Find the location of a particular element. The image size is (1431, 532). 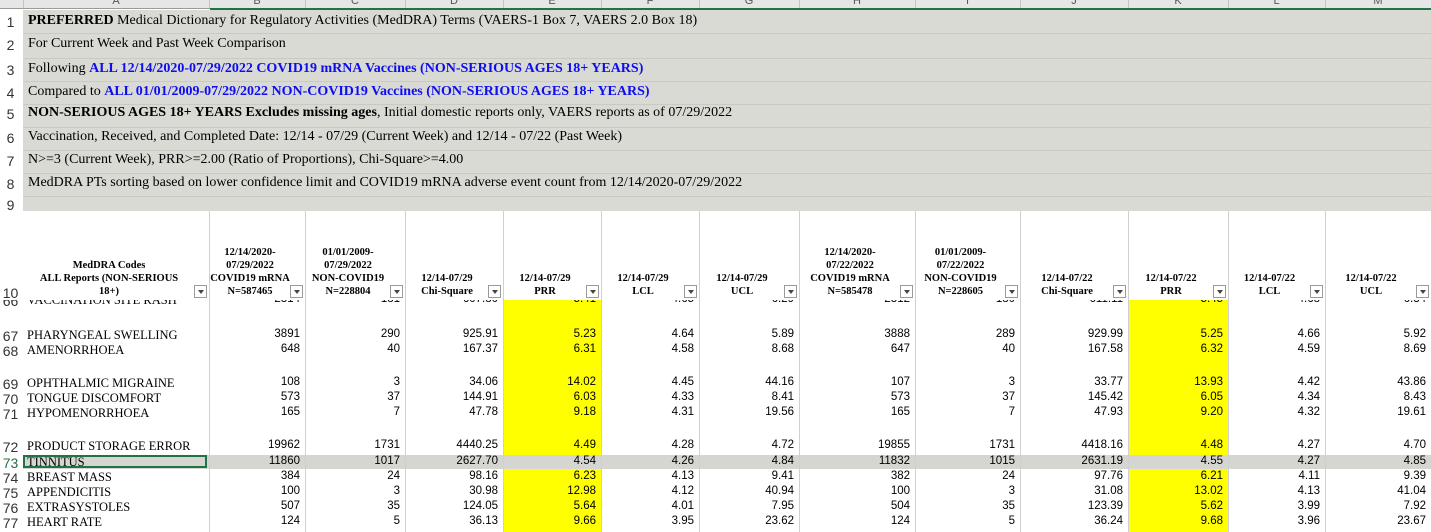

value-cell: 4.42 is located at coordinates (1308, 382).